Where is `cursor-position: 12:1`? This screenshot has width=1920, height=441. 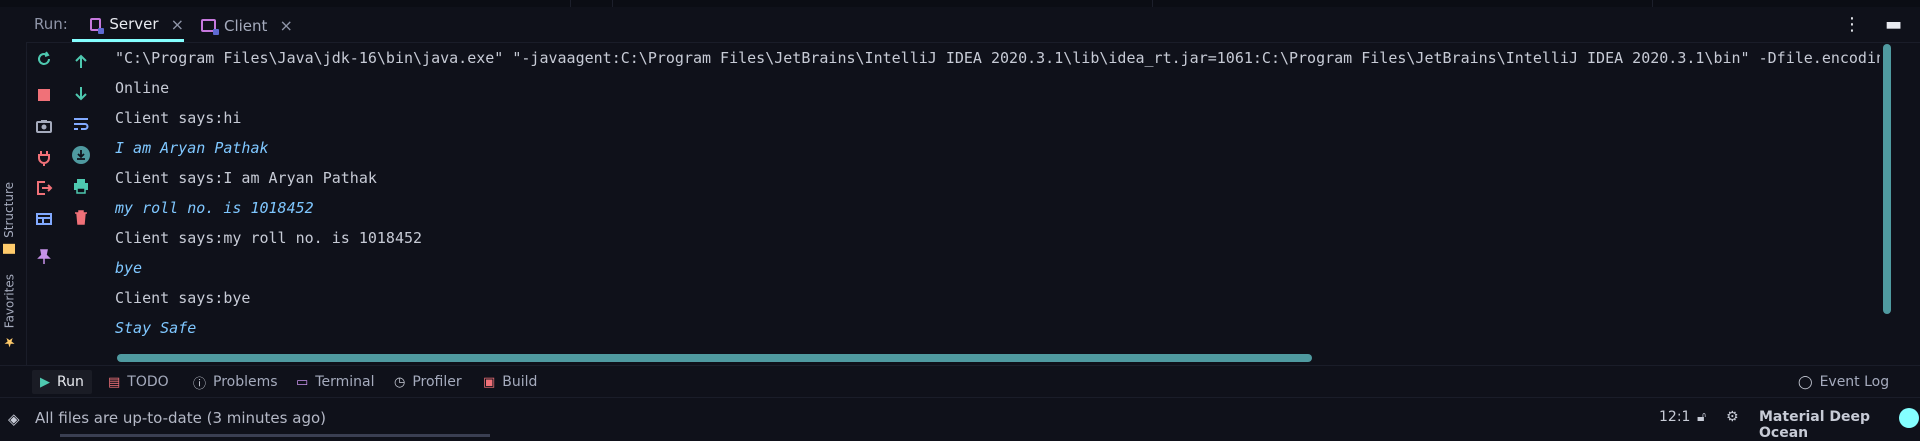
cursor-position: 12:1 is located at coordinates (1674, 417).